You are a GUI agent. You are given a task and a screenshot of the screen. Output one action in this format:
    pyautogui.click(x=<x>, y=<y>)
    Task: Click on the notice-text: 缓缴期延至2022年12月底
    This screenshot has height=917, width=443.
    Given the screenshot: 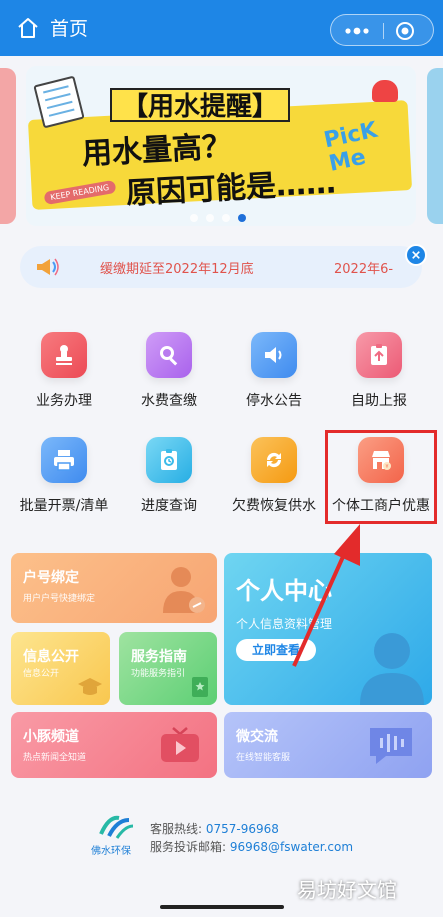 What is the action you would take?
    pyautogui.click(x=177, y=269)
    